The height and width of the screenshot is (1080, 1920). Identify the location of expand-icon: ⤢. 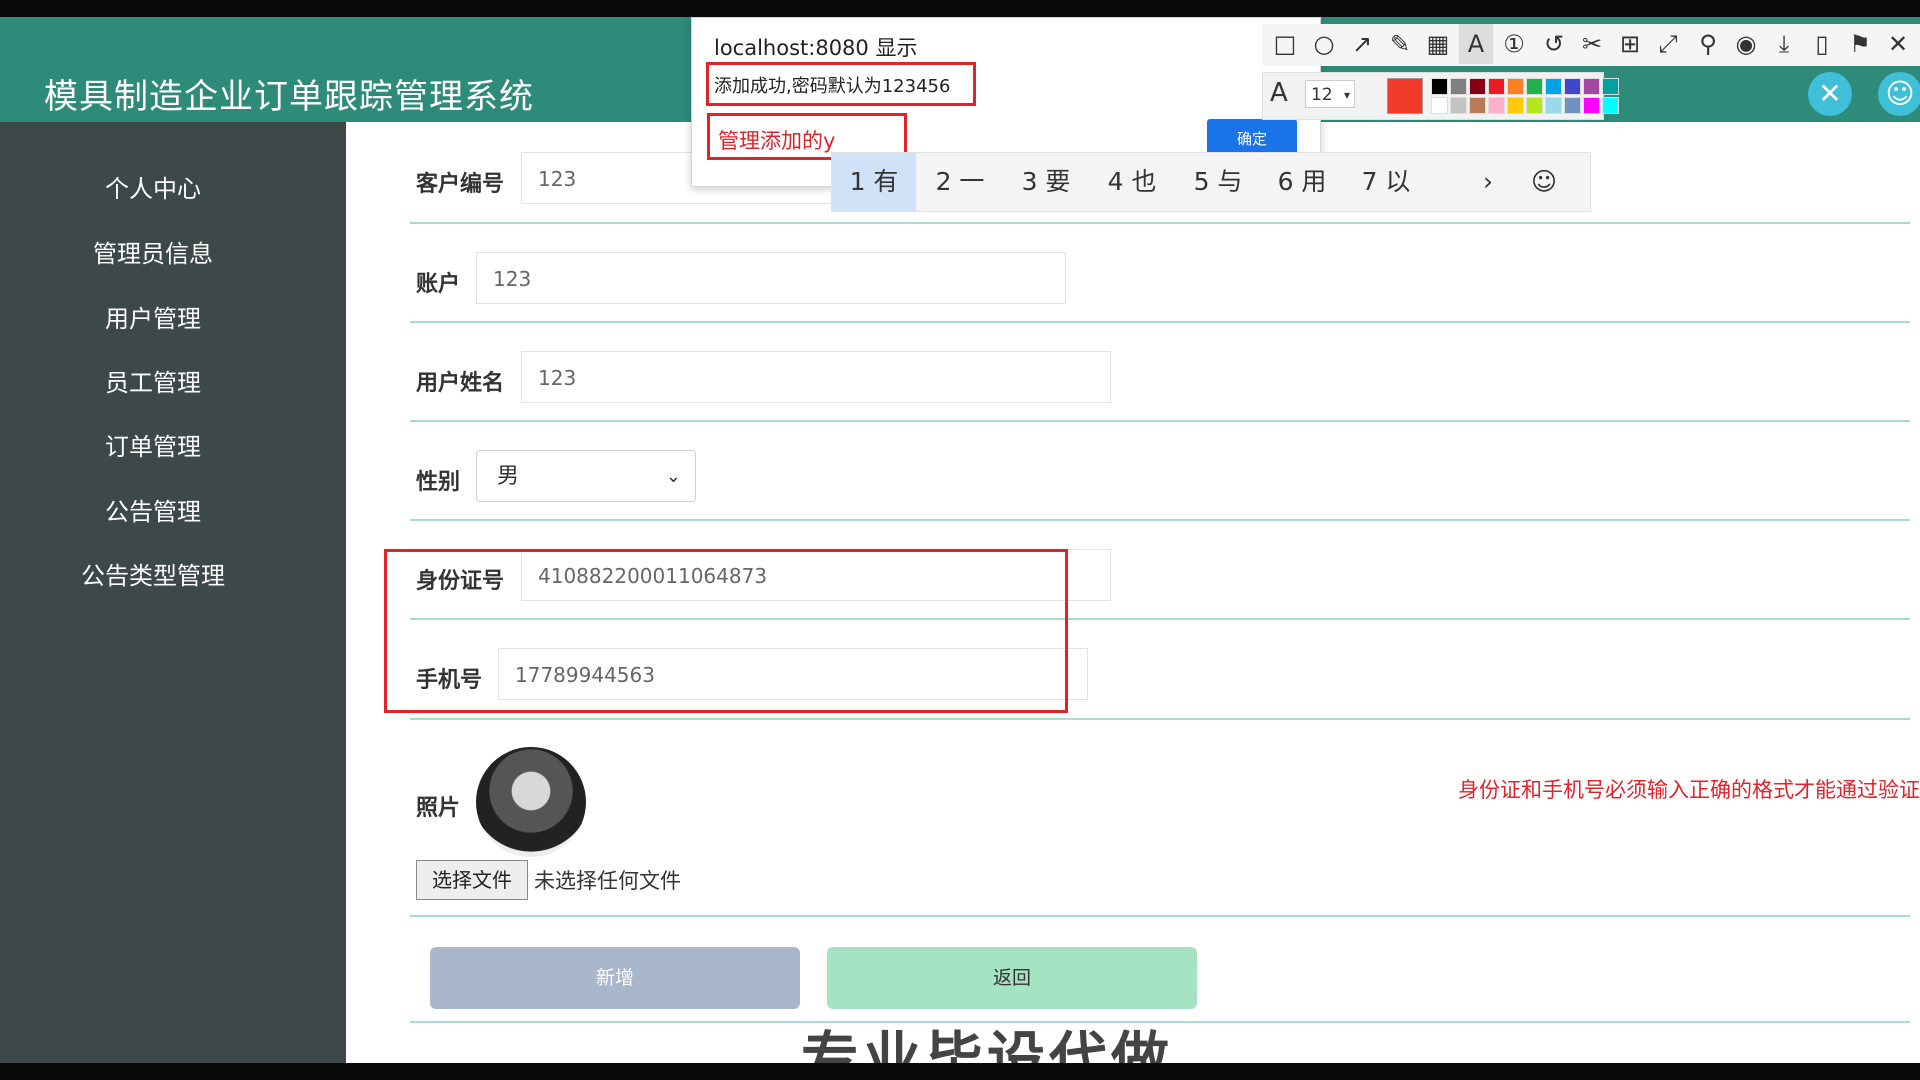
(1668, 44).